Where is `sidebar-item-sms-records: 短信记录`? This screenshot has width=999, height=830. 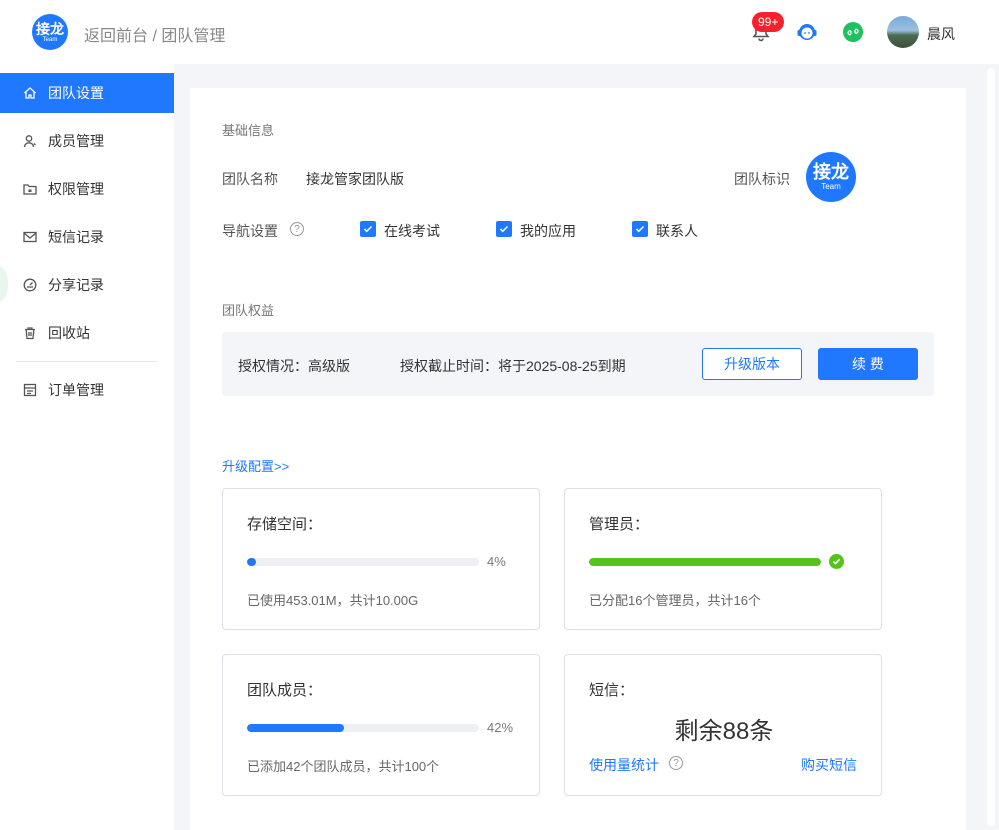
sidebar-item-sms-records: 短信记录 is located at coordinates (87, 237).